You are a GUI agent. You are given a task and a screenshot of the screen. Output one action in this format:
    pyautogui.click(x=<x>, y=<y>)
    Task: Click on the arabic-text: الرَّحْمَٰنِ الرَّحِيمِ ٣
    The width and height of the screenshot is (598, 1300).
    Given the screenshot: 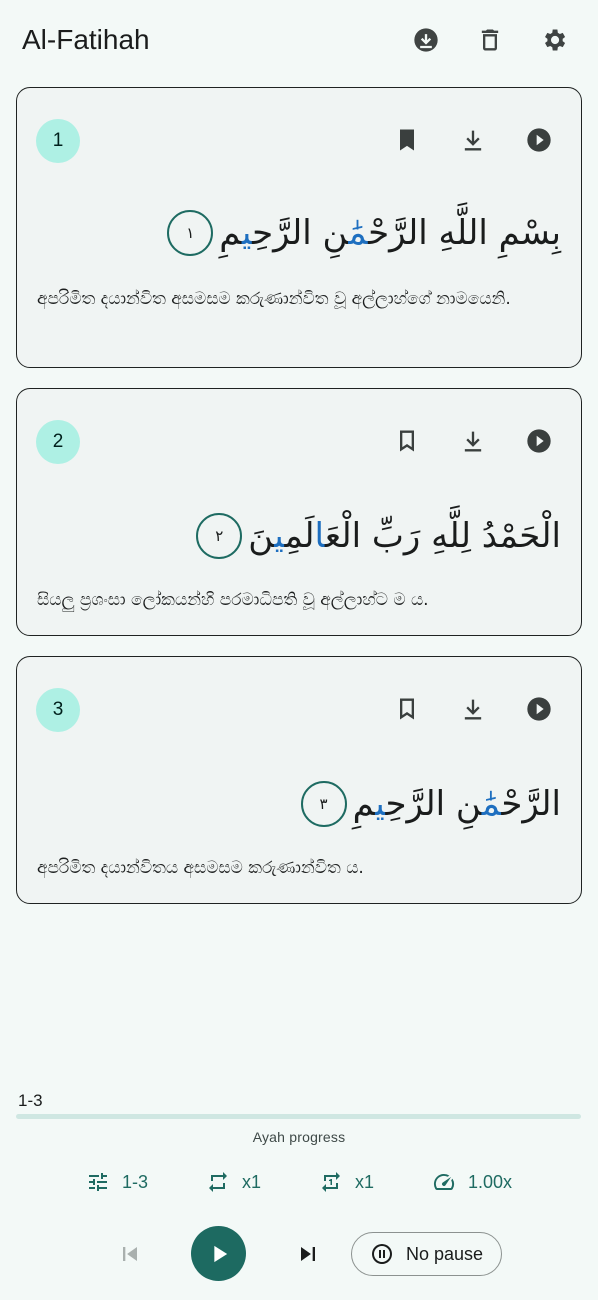 What is the action you would take?
    pyautogui.click(x=430, y=804)
    